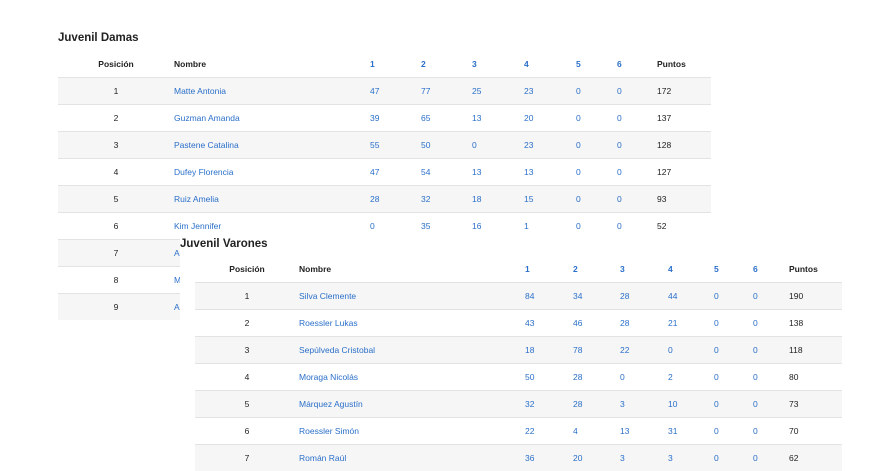 The height and width of the screenshot is (471, 891). Describe the element at coordinates (596, 269) in the screenshot. I see `header-round-2: 2` at that location.